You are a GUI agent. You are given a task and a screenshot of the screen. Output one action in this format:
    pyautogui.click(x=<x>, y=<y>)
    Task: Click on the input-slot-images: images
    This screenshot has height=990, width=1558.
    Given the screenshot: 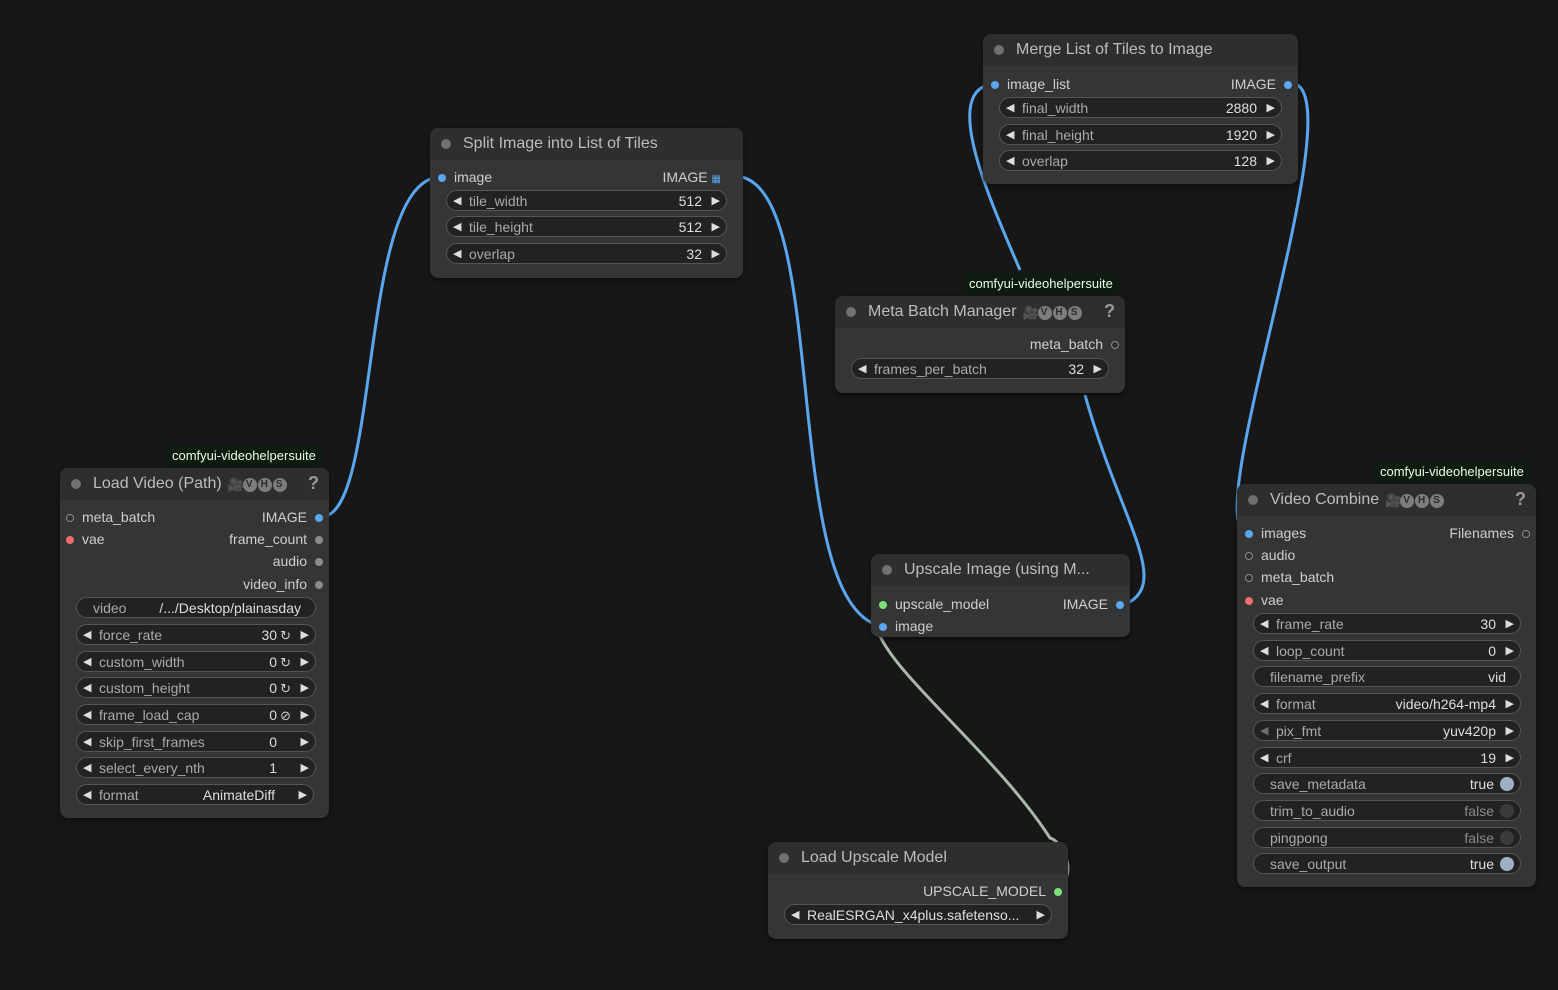 What is the action you would take?
    pyautogui.click(x=1274, y=533)
    